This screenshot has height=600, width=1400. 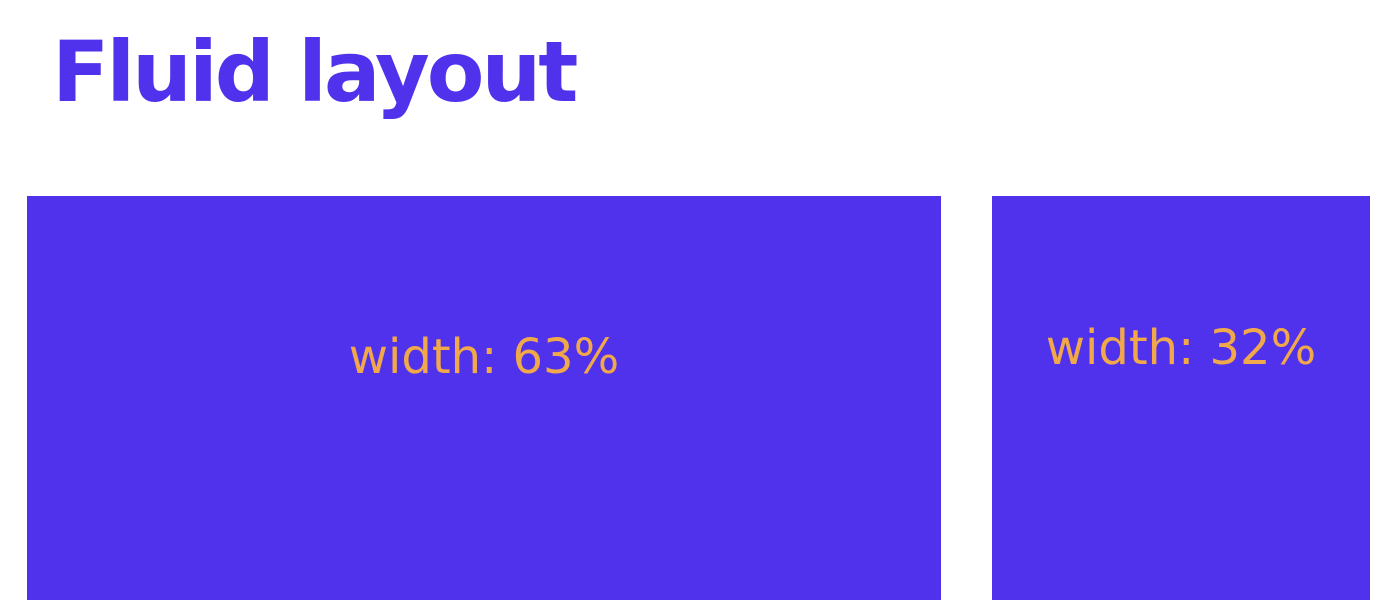 What do you see at coordinates (484, 357) in the screenshot?
I see `wide-column-label: width: 63%` at bounding box center [484, 357].